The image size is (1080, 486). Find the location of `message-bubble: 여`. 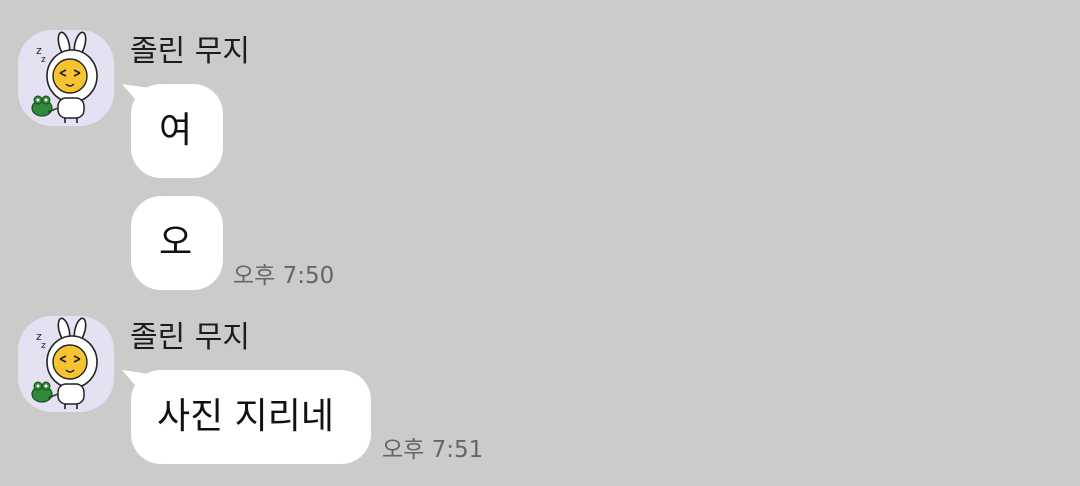

message-bubble: 여 is located at coordinates (177, 131).